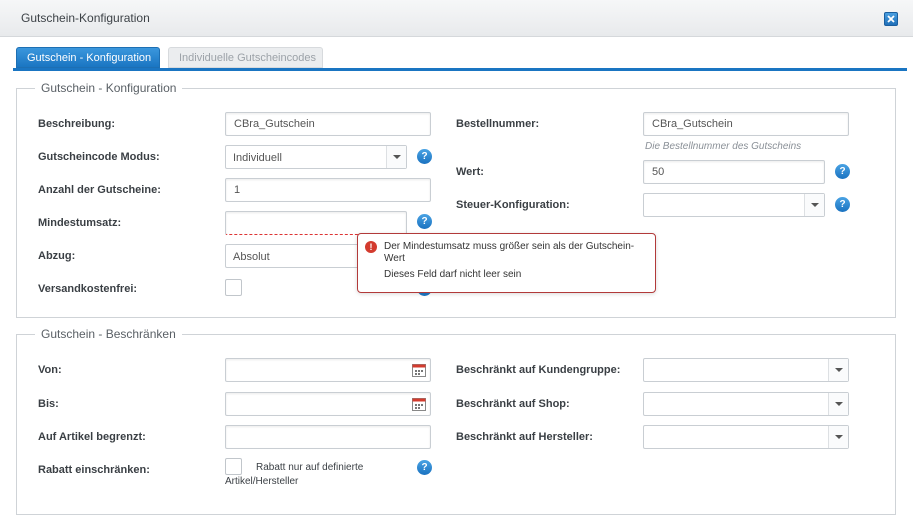 The image size is (913, 532). What do you see at coordinates (50, 370) in the screenshot?
I see `von-label: Von:` at bounding box center [50, 370].